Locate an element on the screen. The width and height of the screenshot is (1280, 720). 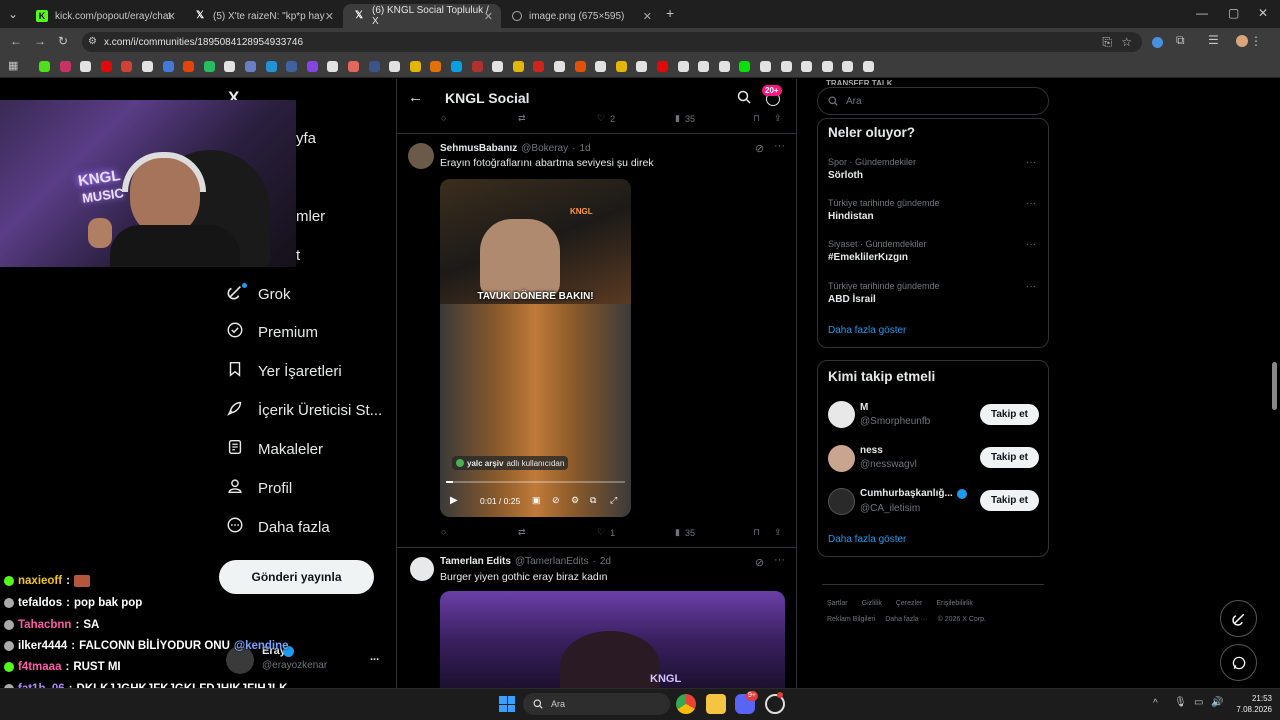
post-time: 2d is located at coordinates (605, 561).